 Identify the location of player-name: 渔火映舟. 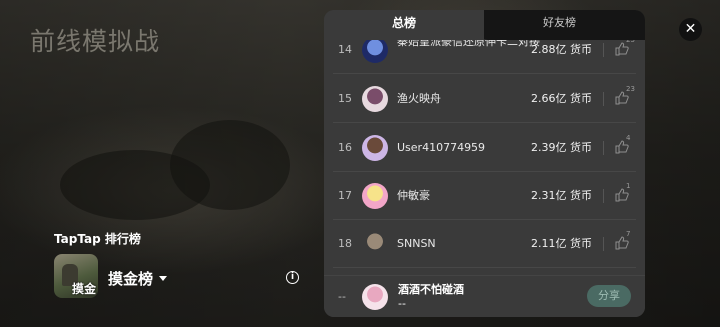
(419, 98).